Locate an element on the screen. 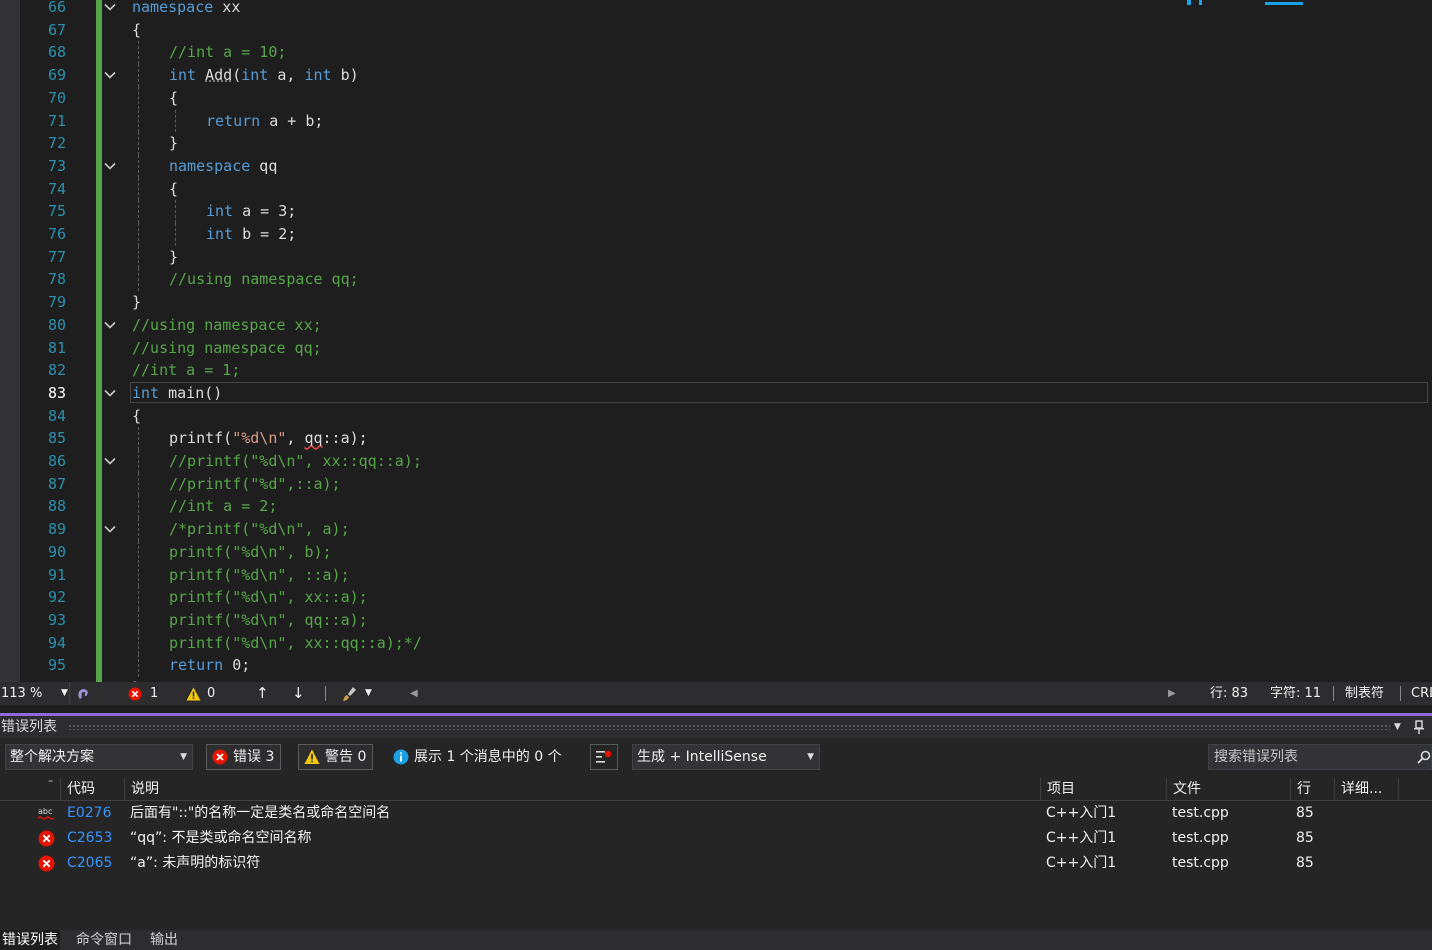 This screenshot has height=950, width=1432. code-line: 77} is located at coordinates (716, 257).